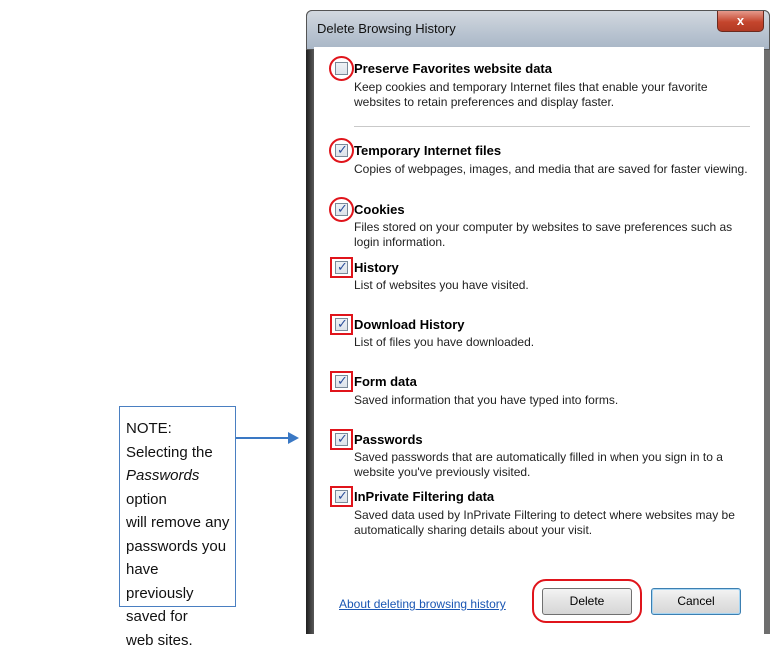  What do you see at coordinates (310, 342) in the screenshot?
I see `dialog-left-edge` at bounding box center [310, 342].